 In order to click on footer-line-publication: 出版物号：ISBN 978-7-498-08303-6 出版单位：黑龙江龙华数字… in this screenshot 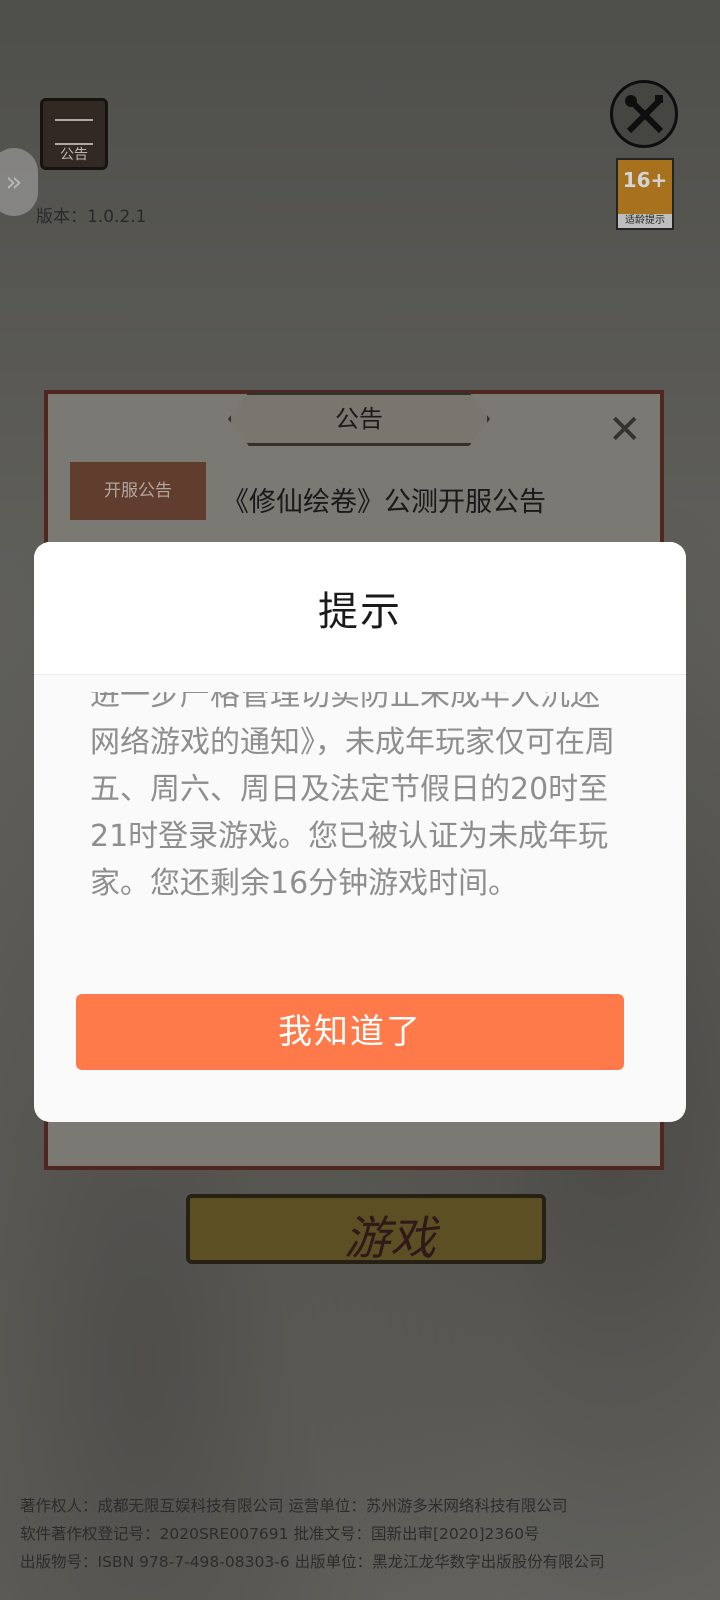, I will do `click(312, 1562)`.